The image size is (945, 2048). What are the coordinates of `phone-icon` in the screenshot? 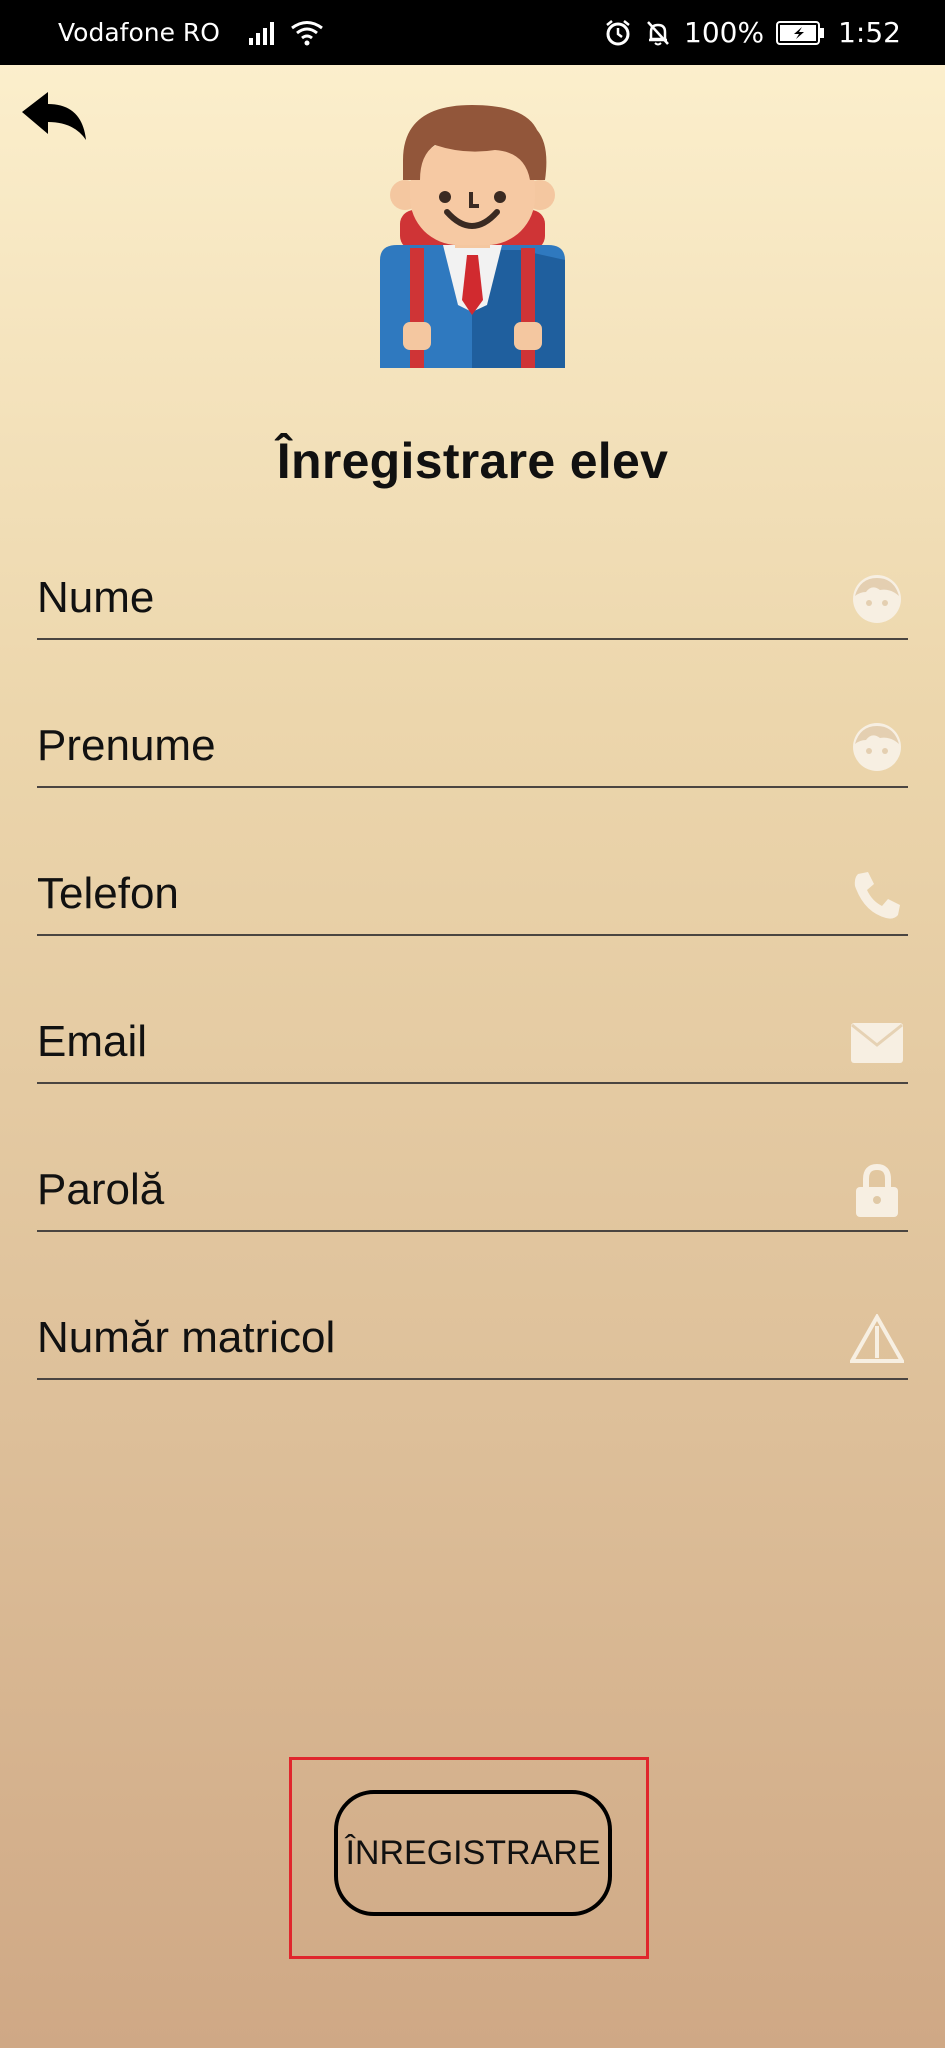 It's located at (877, 895).